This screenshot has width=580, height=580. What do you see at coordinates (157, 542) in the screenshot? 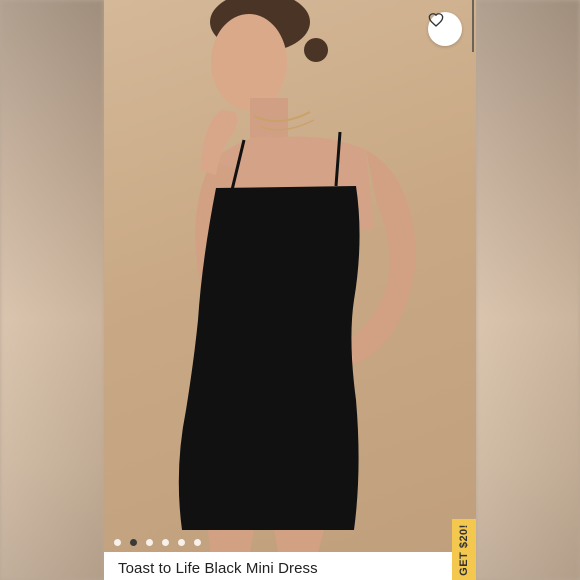
I see `image-carousel-dots` at bounding box center [157, 542].